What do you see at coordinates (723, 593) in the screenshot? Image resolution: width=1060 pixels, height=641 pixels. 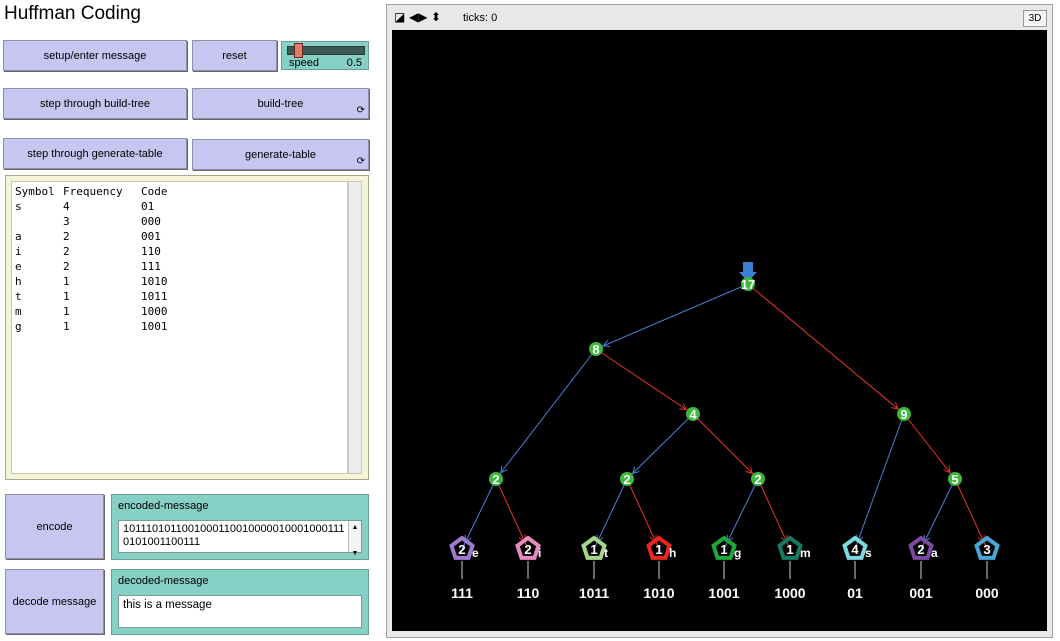 I see `leaf-code: 1001` at bounding box center [723, 593].